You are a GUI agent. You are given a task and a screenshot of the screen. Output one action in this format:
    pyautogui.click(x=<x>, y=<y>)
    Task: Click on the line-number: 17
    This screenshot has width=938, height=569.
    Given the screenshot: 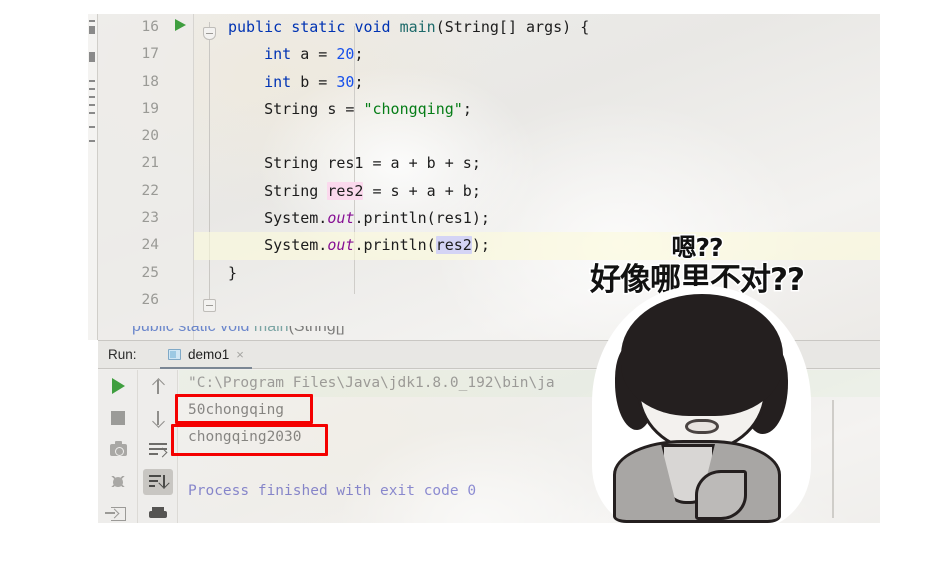 What is the action you would take?
    pyautogui.click(x=150, y=54)
    